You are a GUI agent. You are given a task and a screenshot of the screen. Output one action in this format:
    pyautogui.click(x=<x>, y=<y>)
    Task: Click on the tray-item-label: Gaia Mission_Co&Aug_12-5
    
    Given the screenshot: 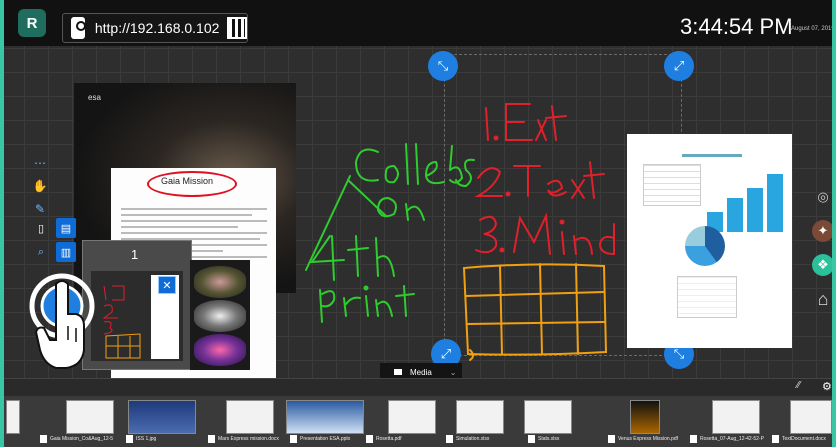 What is the action you would take?
    pyautogui.click(x=80, y=439)
    